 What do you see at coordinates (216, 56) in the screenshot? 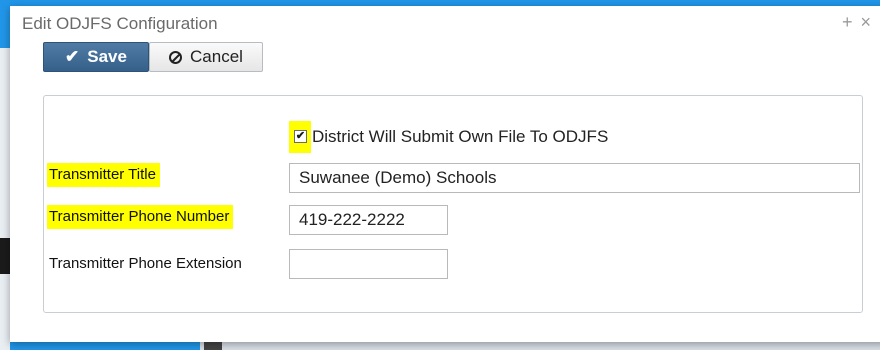
I see `cancel-button-label: Cancel` at bounding box center [216, 56].